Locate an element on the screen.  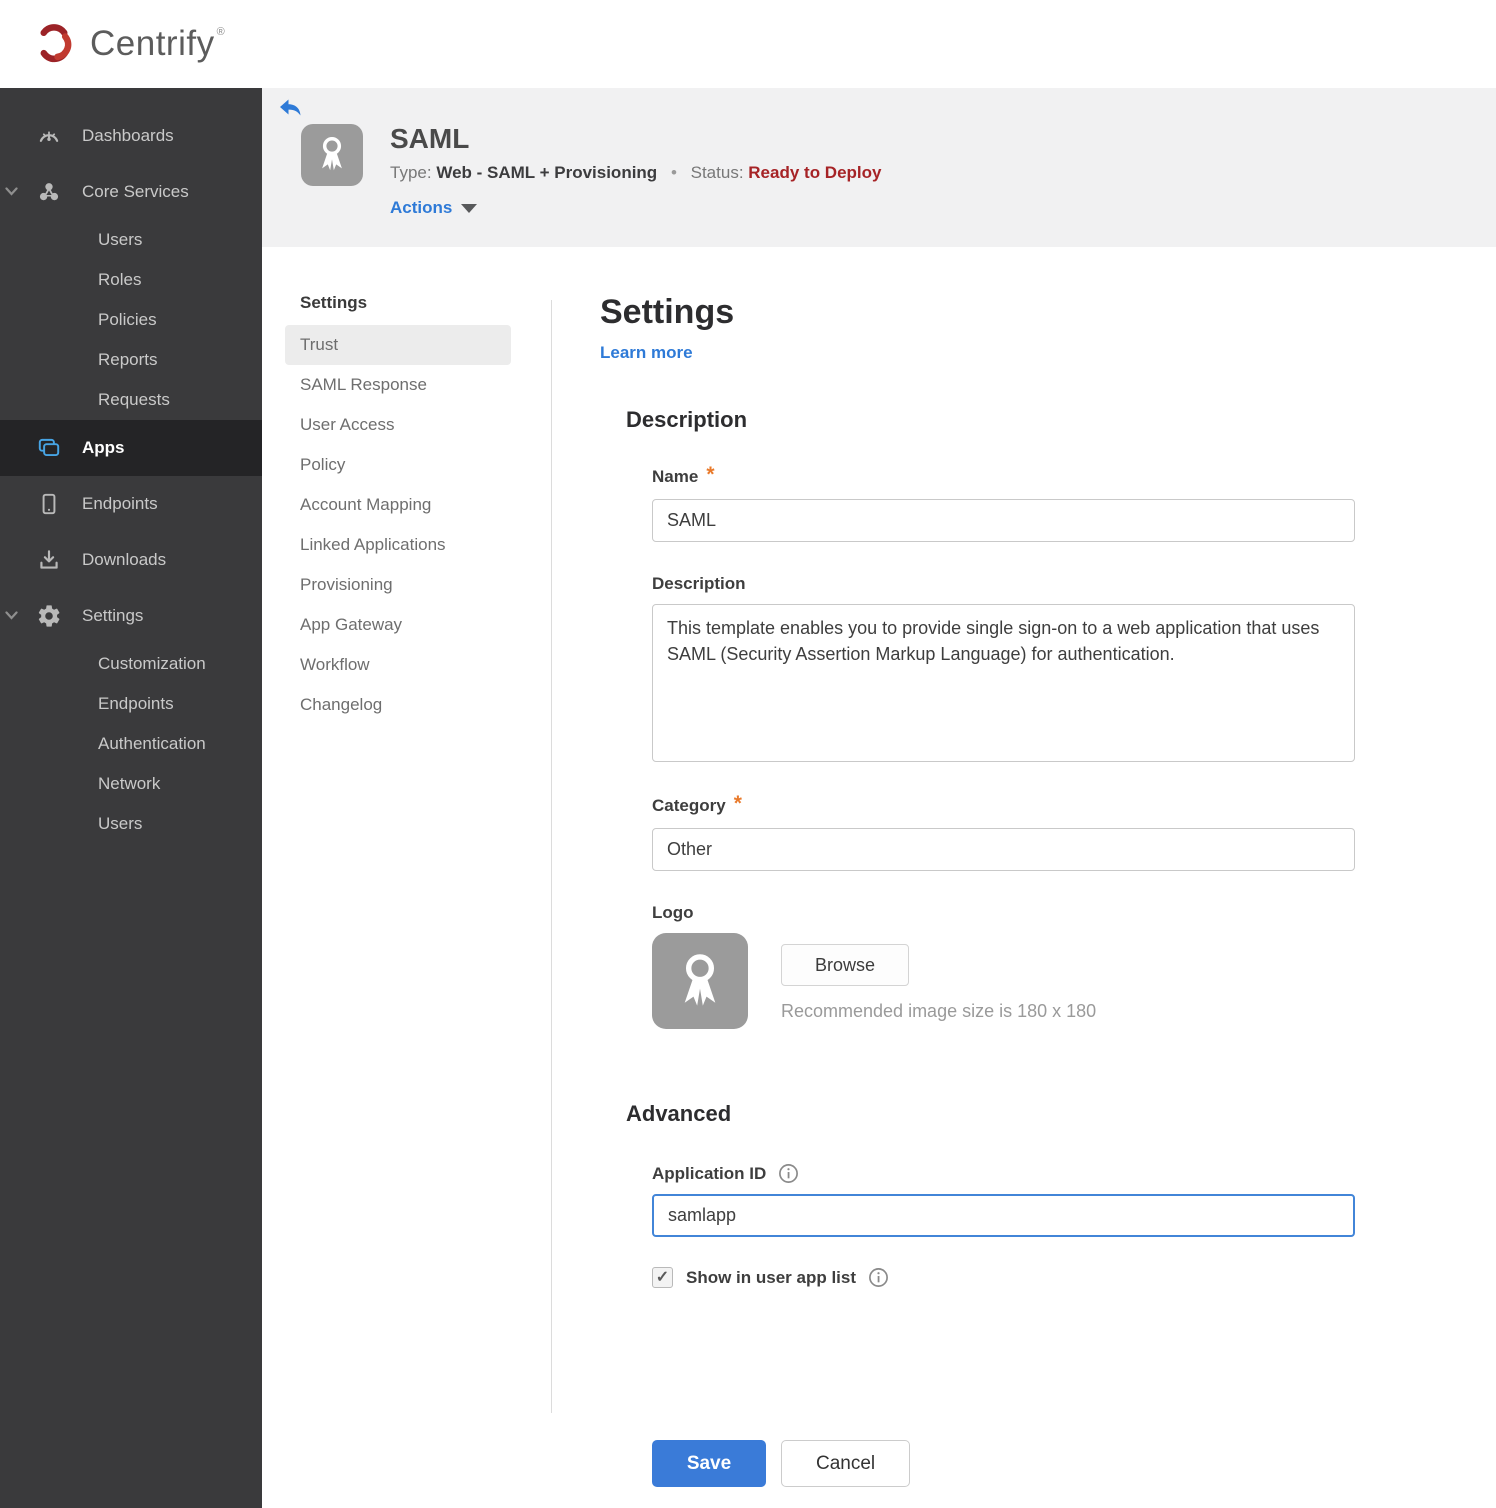
type-label: Type: is located at coordinates (411, 172).